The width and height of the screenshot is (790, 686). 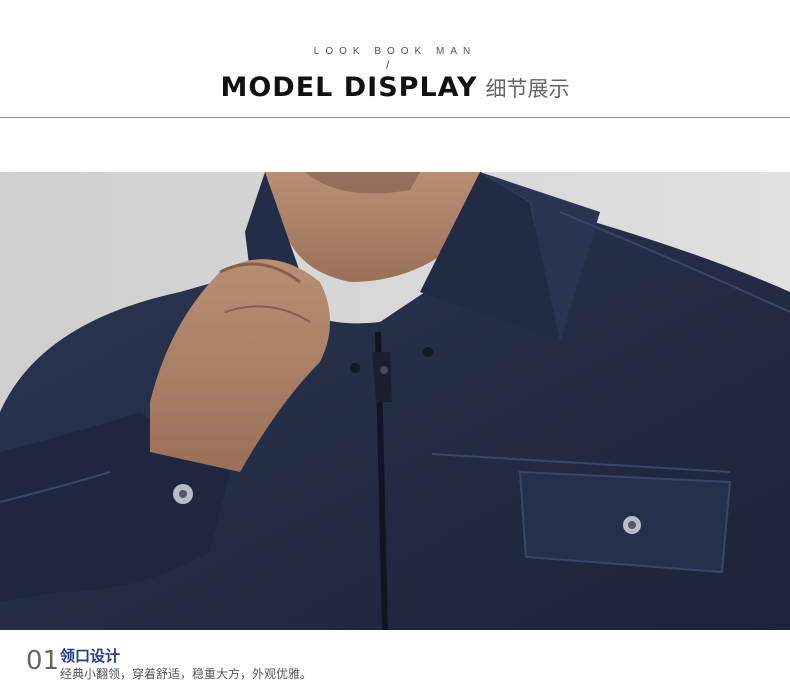 I want to click on detail-description: 经典小翻领，穿着舒适，稳重大方，外观优雅。, so click(x=186, y=674).